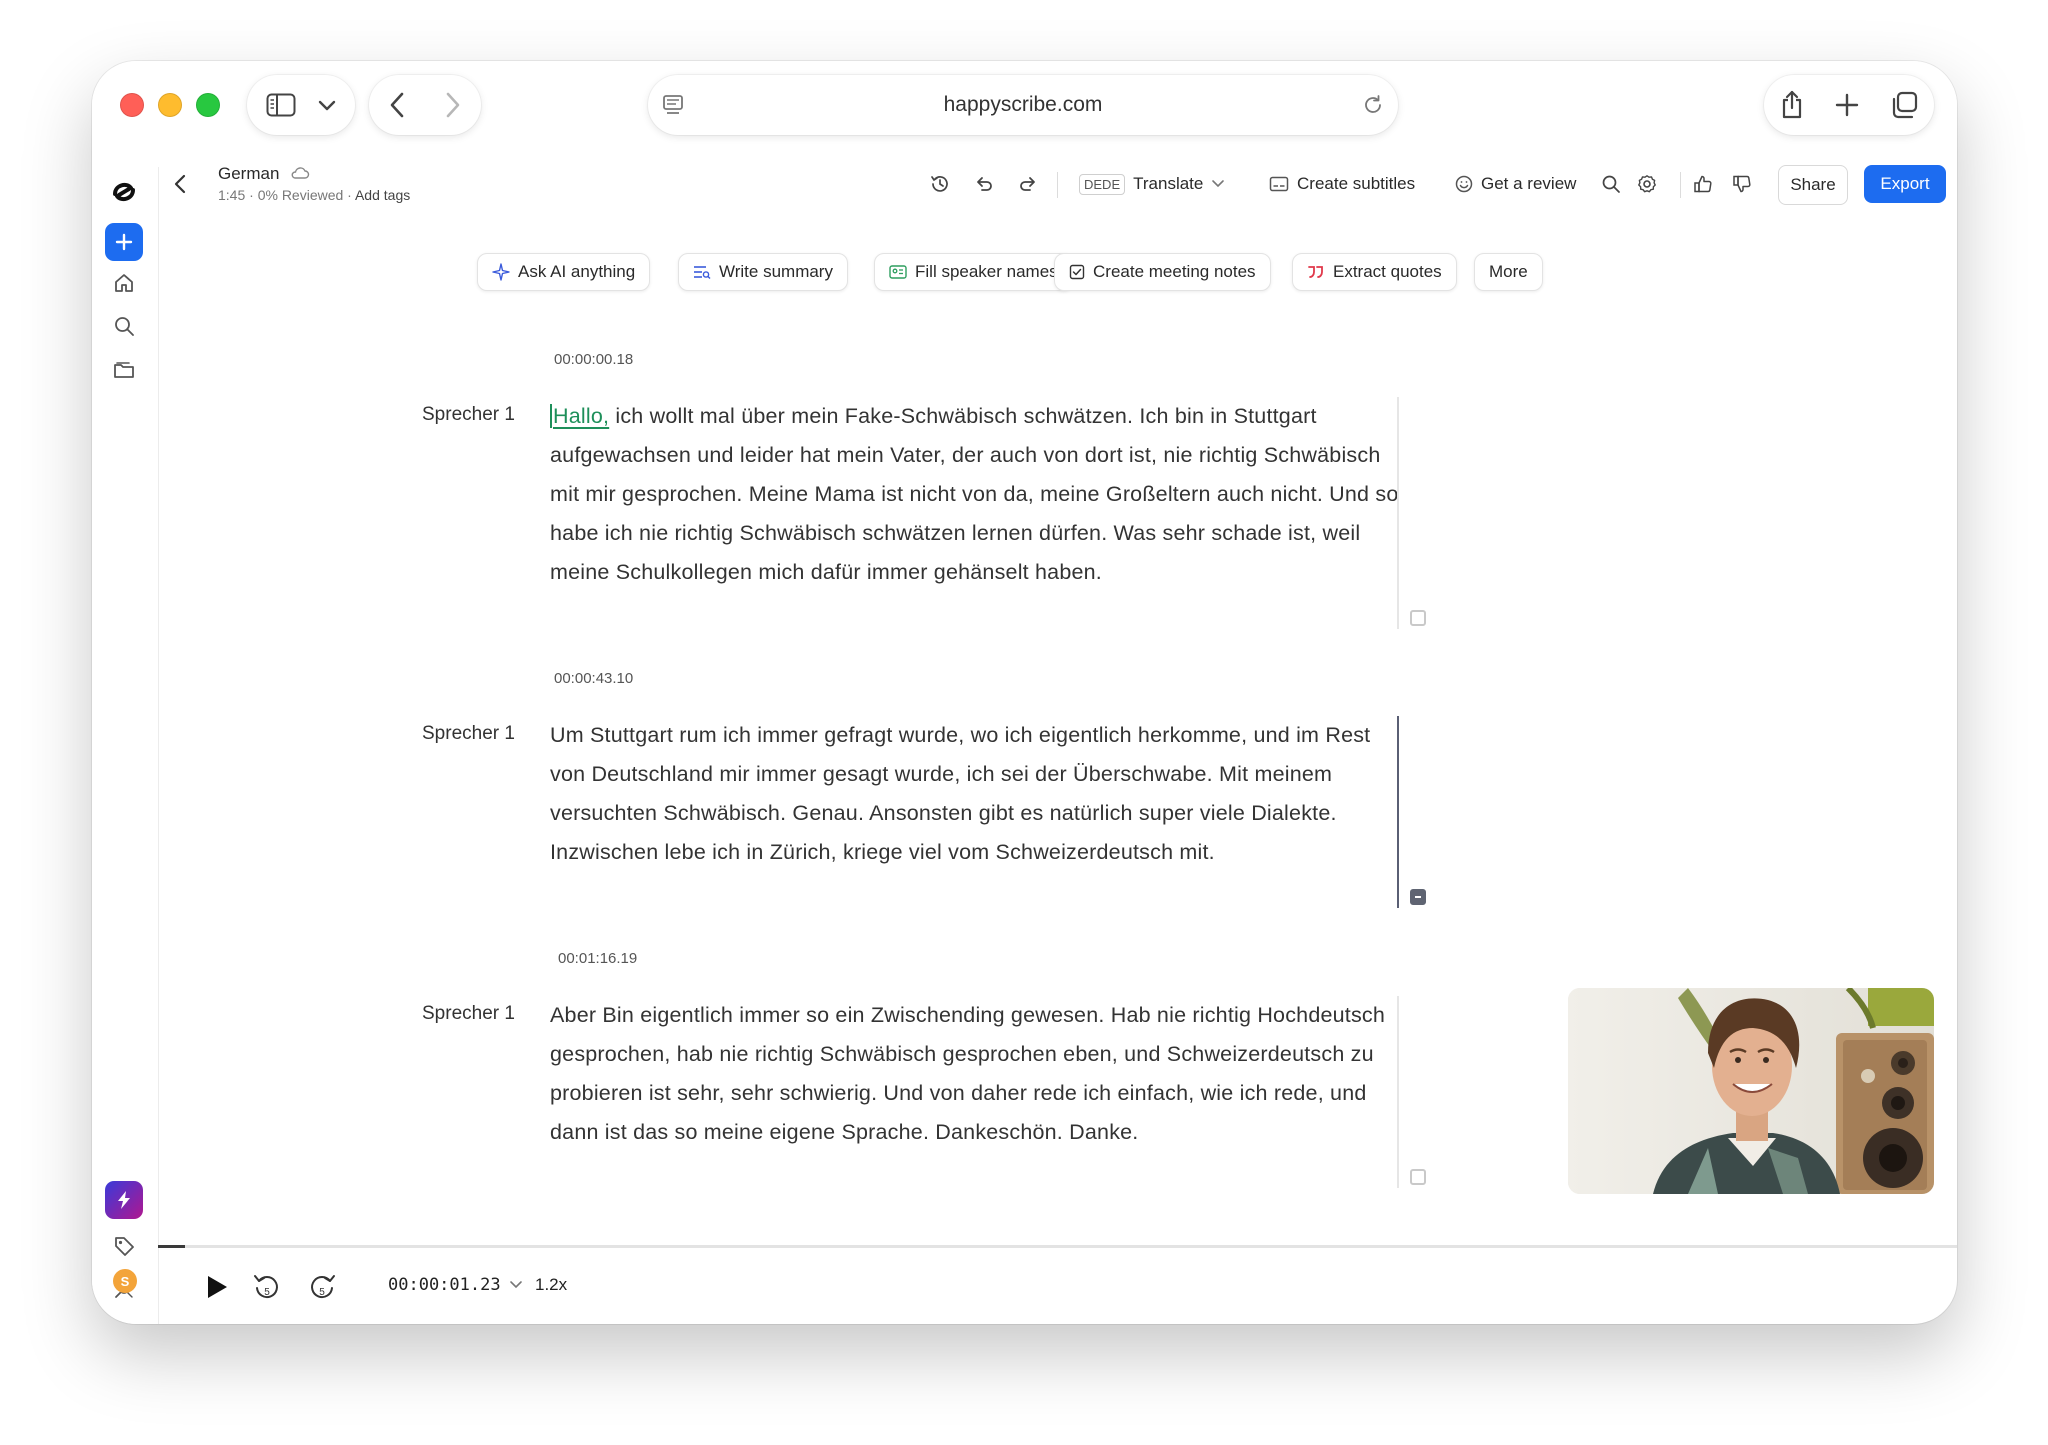 This screenshot has height=1445, width=2048. I want to click on summary-lines-icon, so click(702, 272).